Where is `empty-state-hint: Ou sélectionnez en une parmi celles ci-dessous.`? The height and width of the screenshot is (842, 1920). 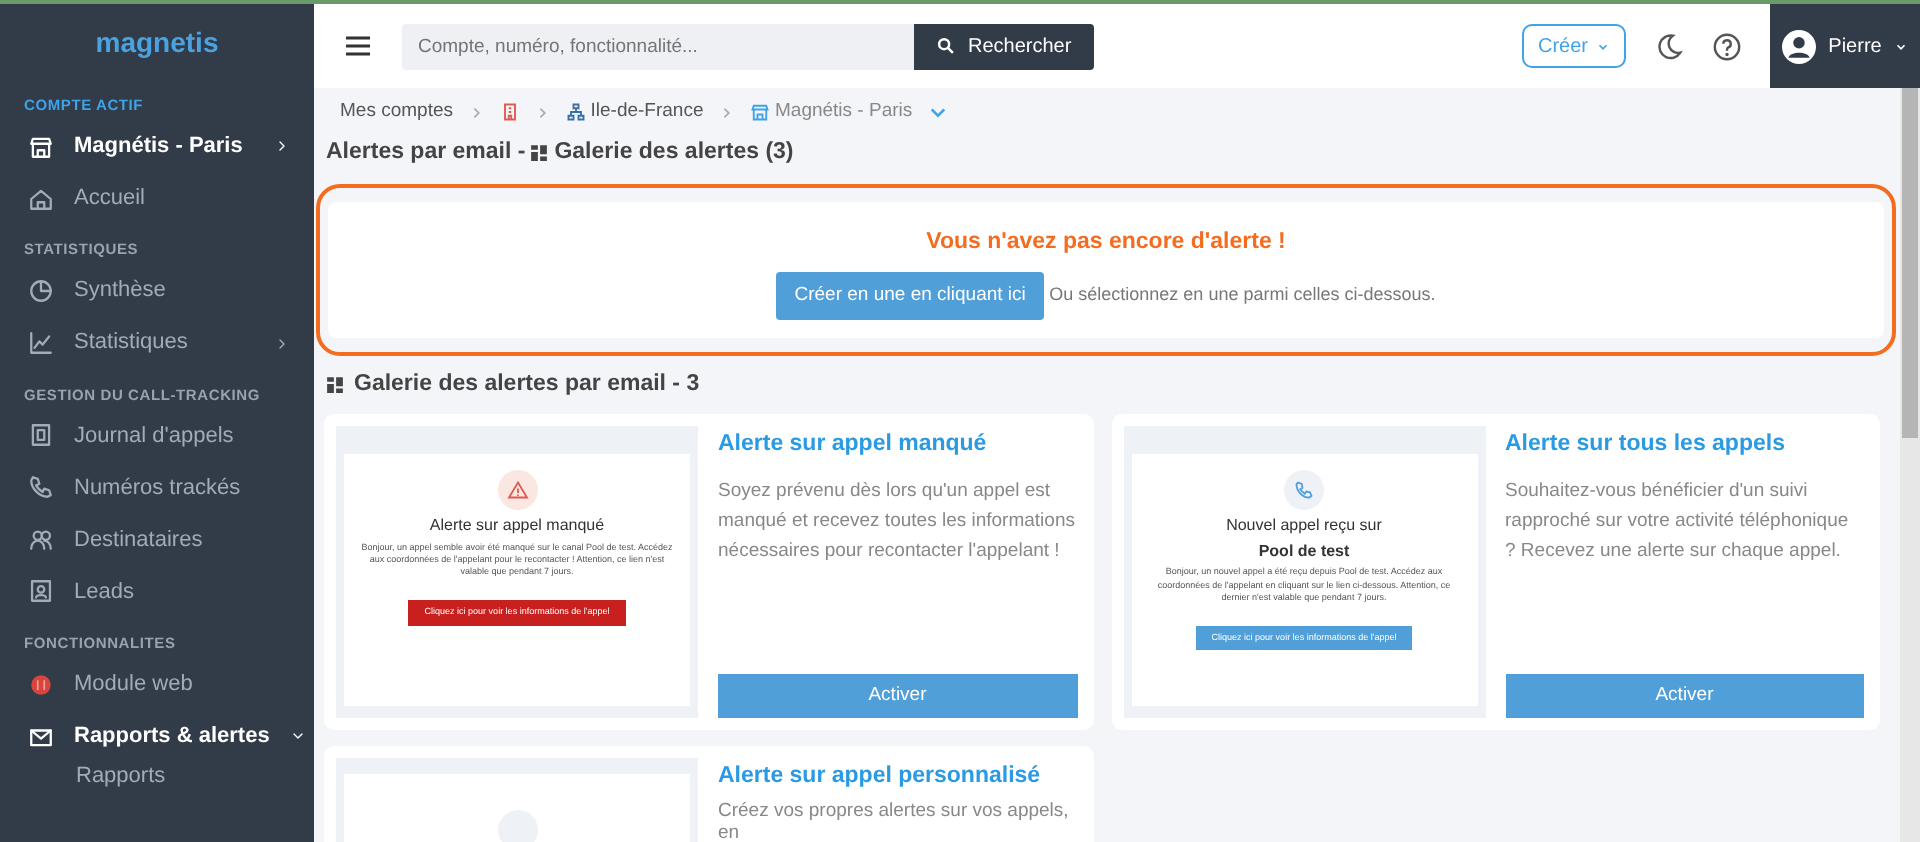
empty-state-hint: Ou sélectionnez en une parmi celles ci-dessous. is located at coordinates (1242, 295).